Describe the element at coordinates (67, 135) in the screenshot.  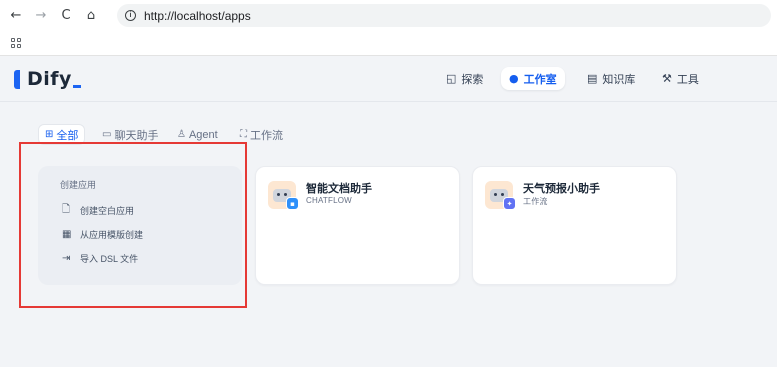
I see `tab-all-label: 全部` at that location.